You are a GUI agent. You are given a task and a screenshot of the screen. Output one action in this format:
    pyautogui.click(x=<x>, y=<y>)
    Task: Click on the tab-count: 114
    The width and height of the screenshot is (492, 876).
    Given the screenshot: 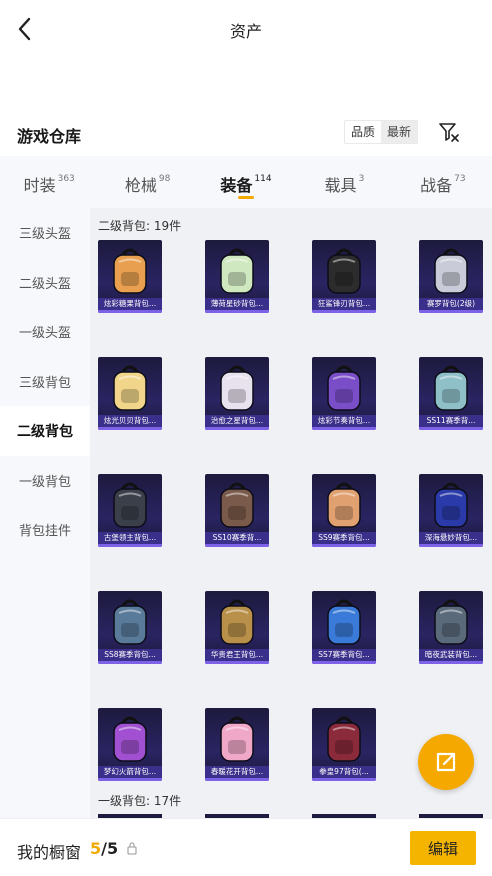 What is the action you would take?
    pyautogui.click(x=263, y=178)
    